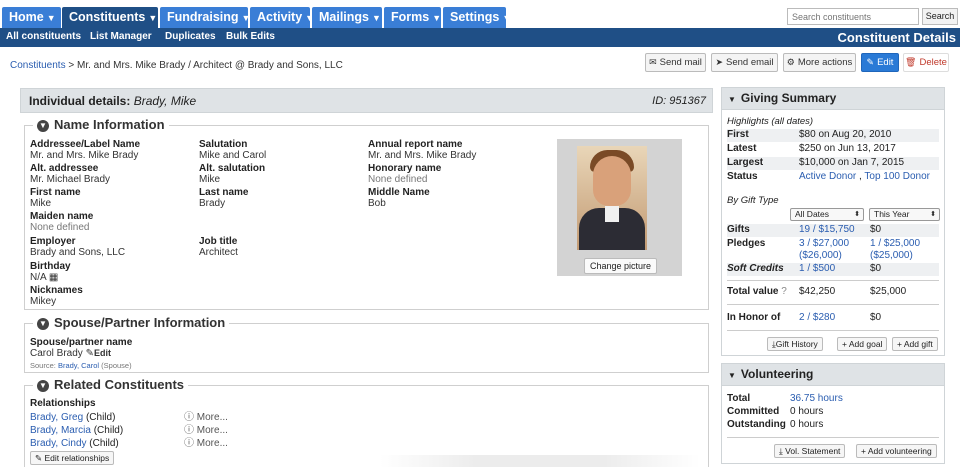 The image size is (960, 467). I want to click on section-title: Spouse/Partner Information, so click(140, 322).